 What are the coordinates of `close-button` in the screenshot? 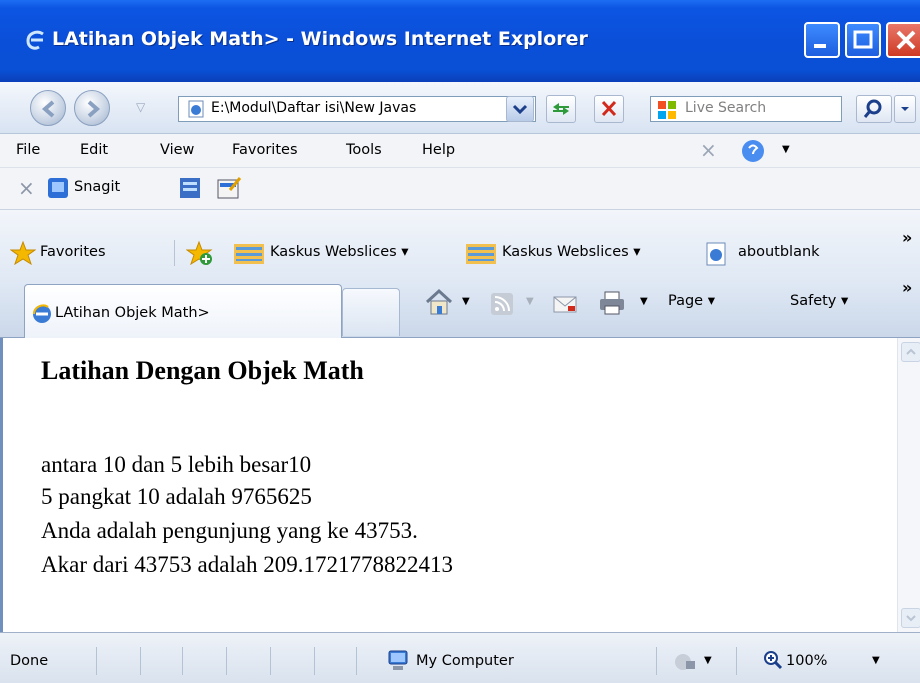 It's located at (903, 40).